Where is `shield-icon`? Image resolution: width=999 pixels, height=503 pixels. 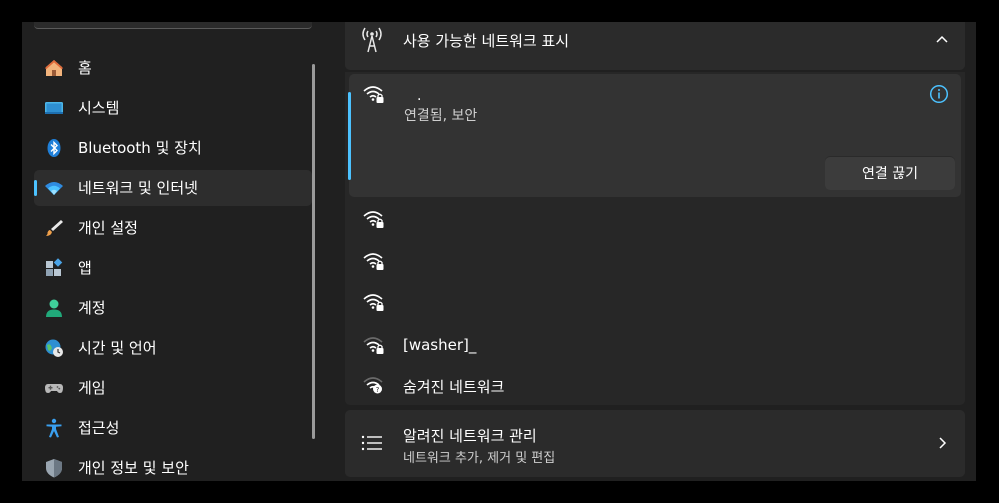 shield-icon is located at coordinates (54, 468).